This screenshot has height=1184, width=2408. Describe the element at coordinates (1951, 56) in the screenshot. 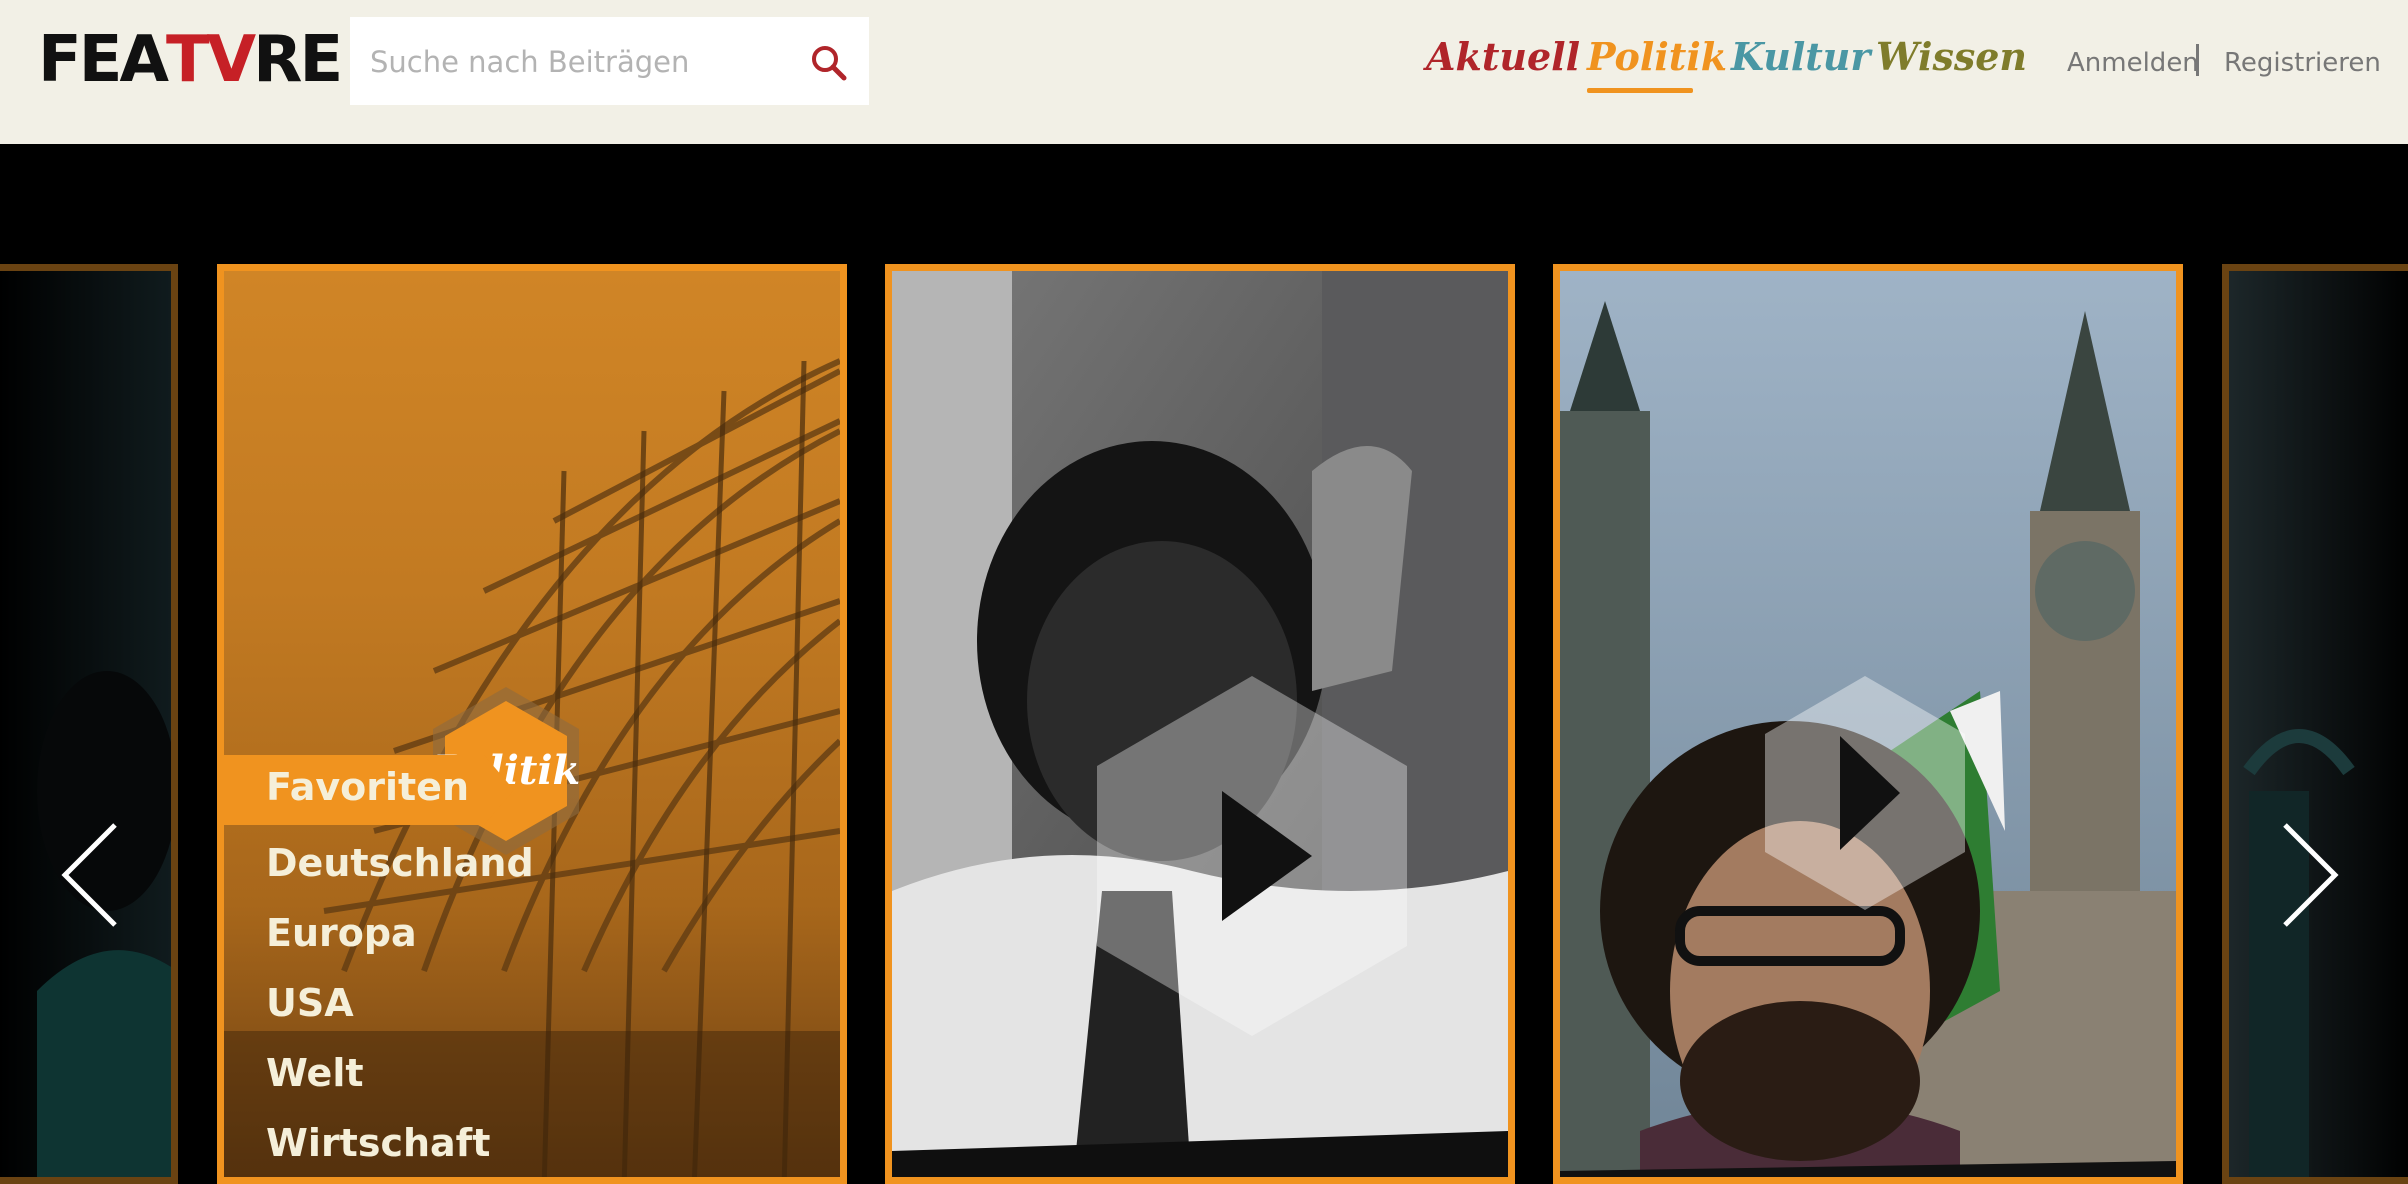

I see `nav-wissen: Wissen` at that location.